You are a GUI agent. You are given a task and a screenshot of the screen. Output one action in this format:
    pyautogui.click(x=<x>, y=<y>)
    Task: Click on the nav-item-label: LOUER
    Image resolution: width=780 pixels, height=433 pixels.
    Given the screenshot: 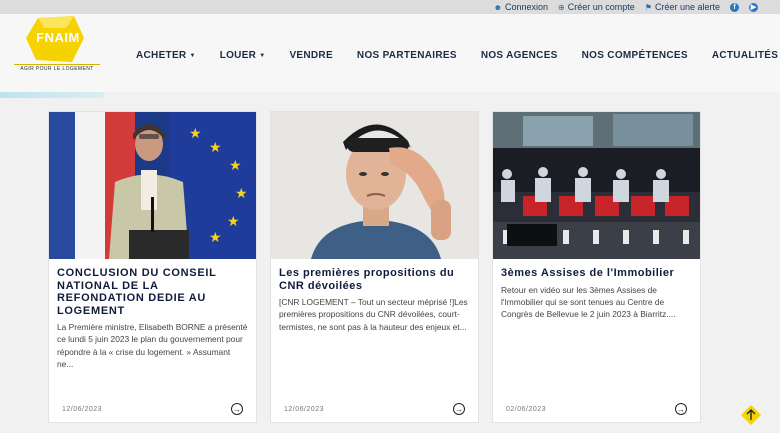 What is the action you would take?
    pyautogui.click(x=238, y=55)
    